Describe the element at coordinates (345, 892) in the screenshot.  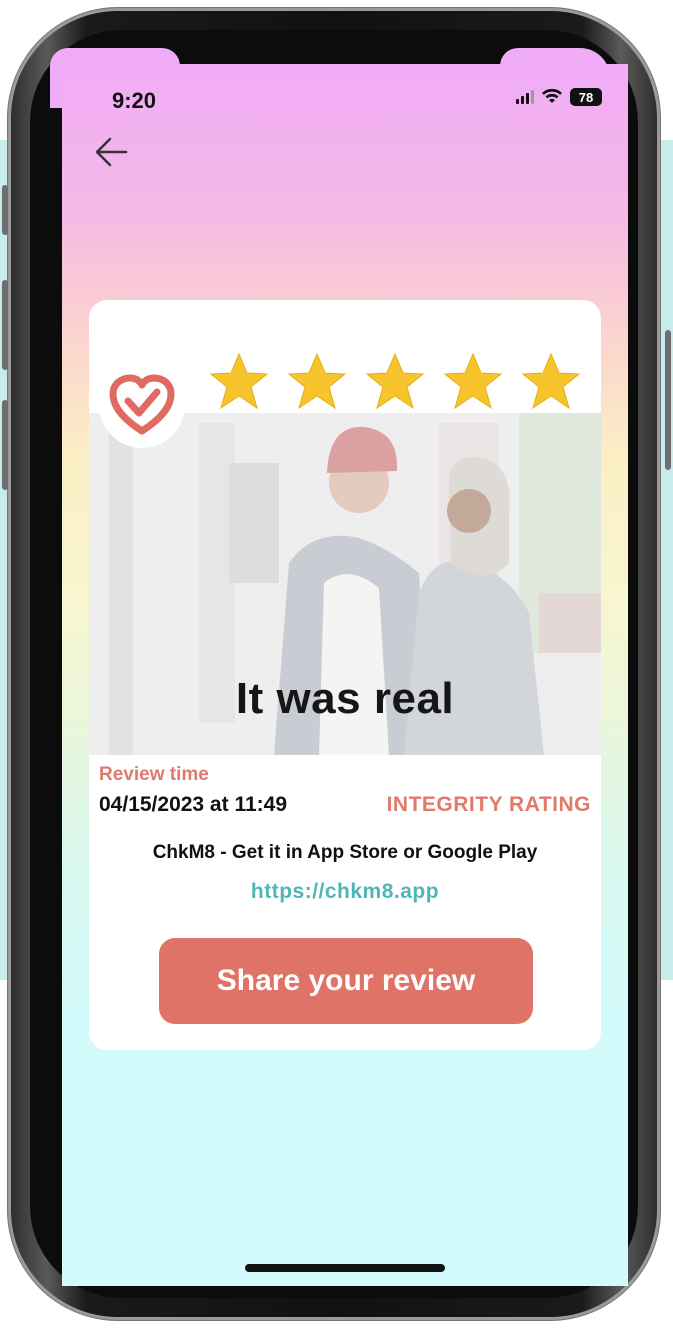
I see `app-url-link: https://chkm8.app` at that location.